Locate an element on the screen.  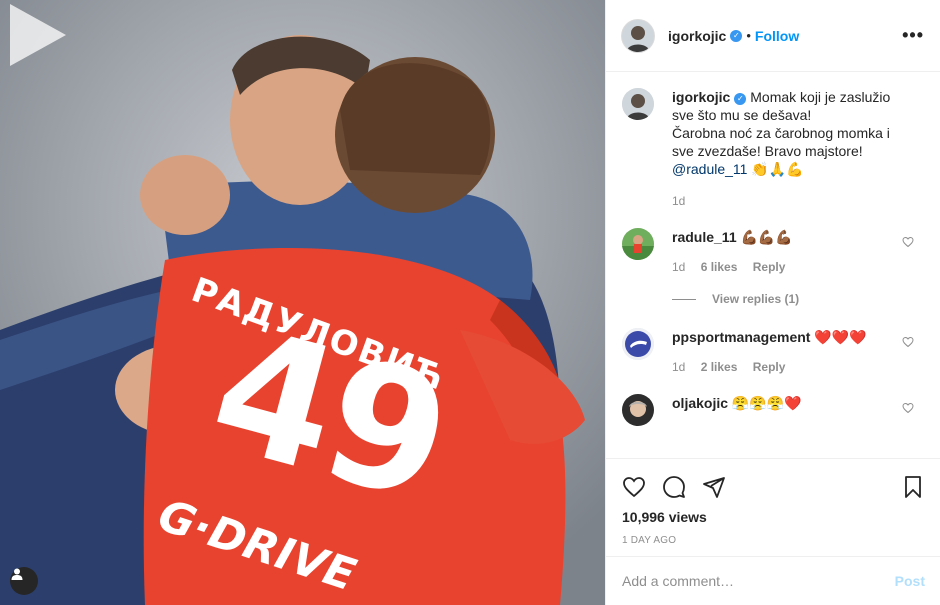
post-header: igorkojic ✓ • Follow ••• is located at coordinates (773, 36).